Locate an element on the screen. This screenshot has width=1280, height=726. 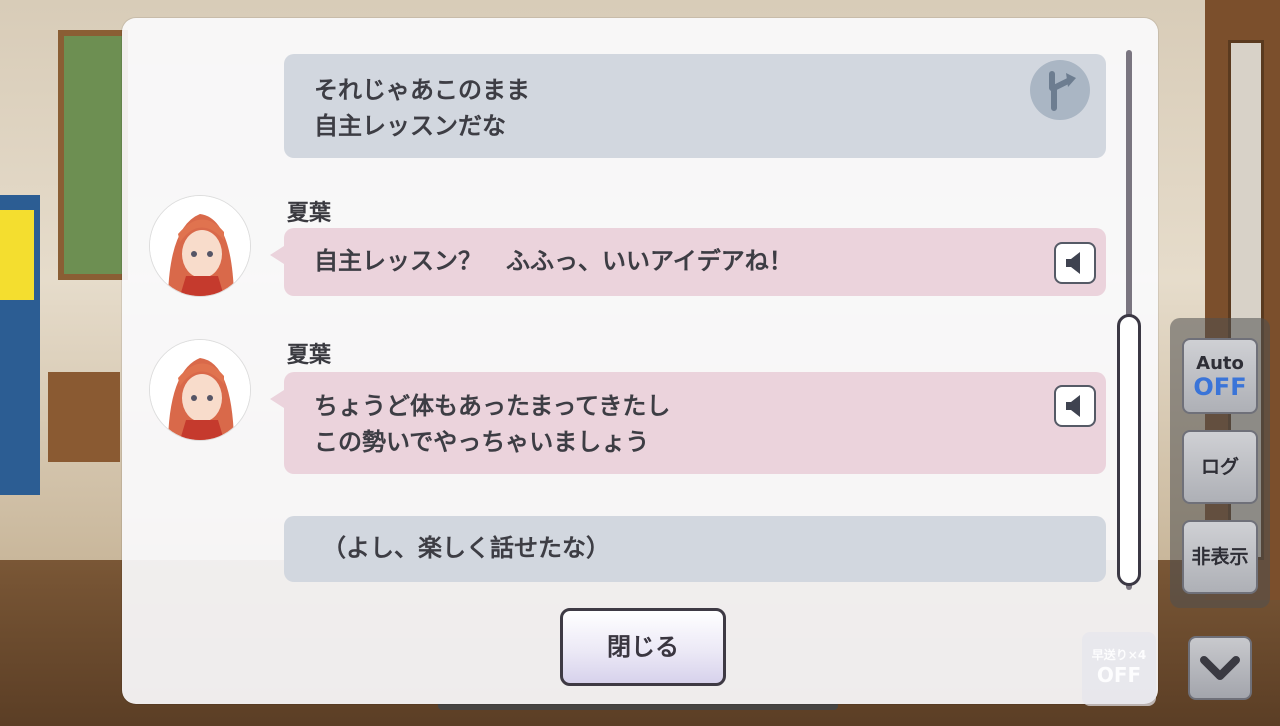
hide-button: 非表示 is located at coordinates (1220, 557).